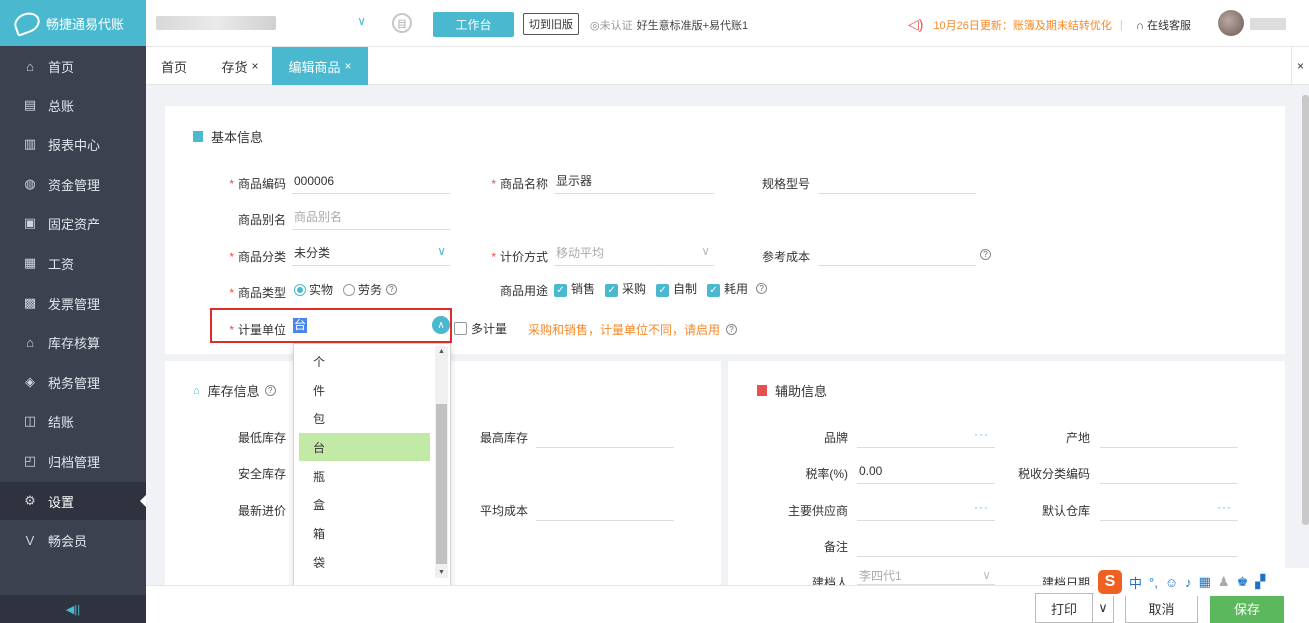  I want to click on sidebar-item-salary: ▦ 工资, so click(73, 263).